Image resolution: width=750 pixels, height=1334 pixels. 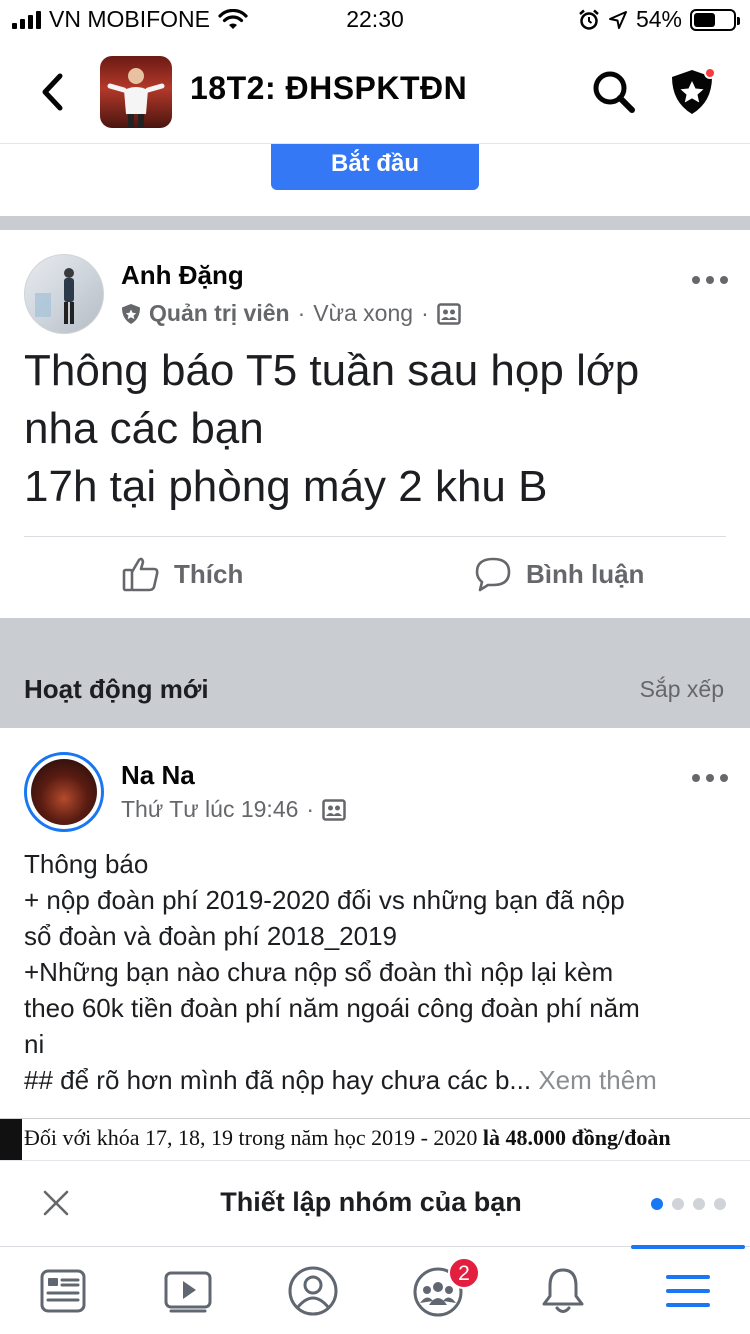 I want to click on battery-fill, so click(x=704, y=19).